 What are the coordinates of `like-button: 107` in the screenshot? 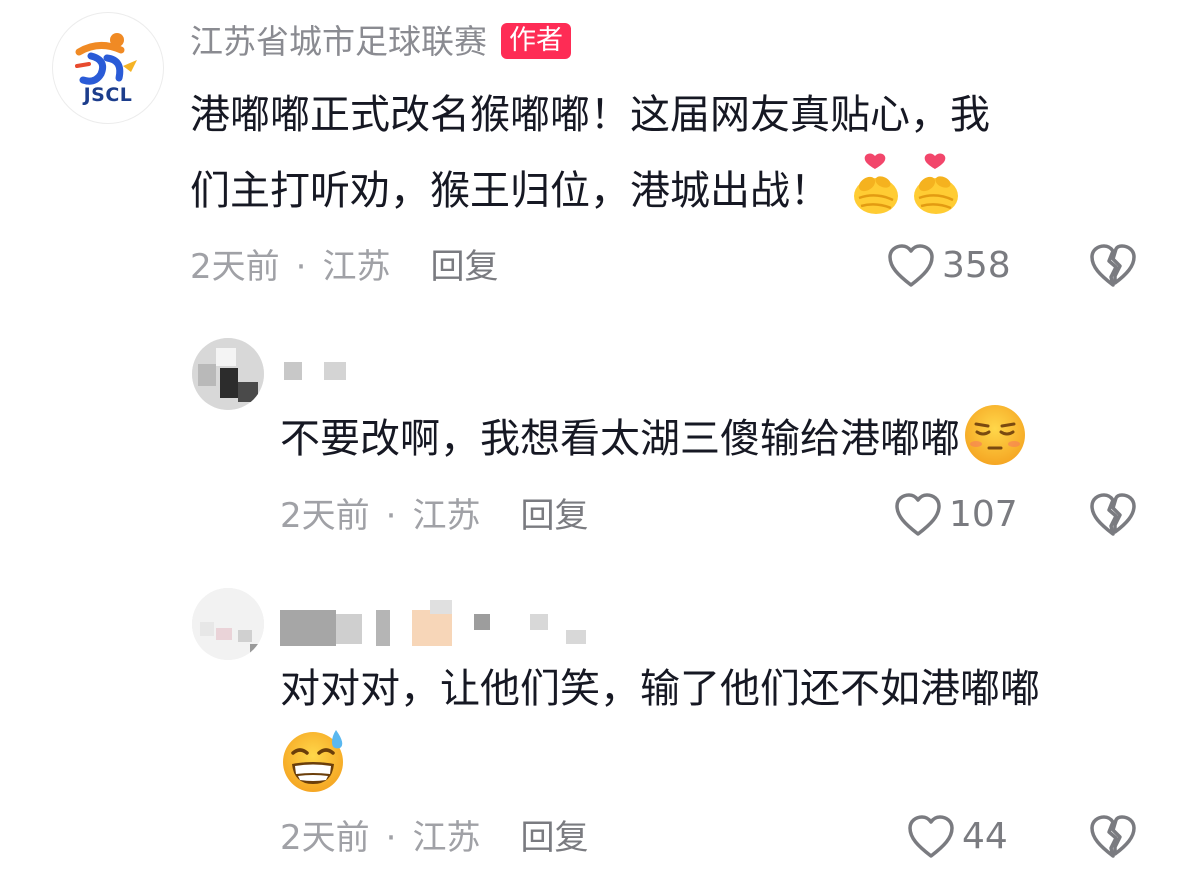 It's located at (955, 515).